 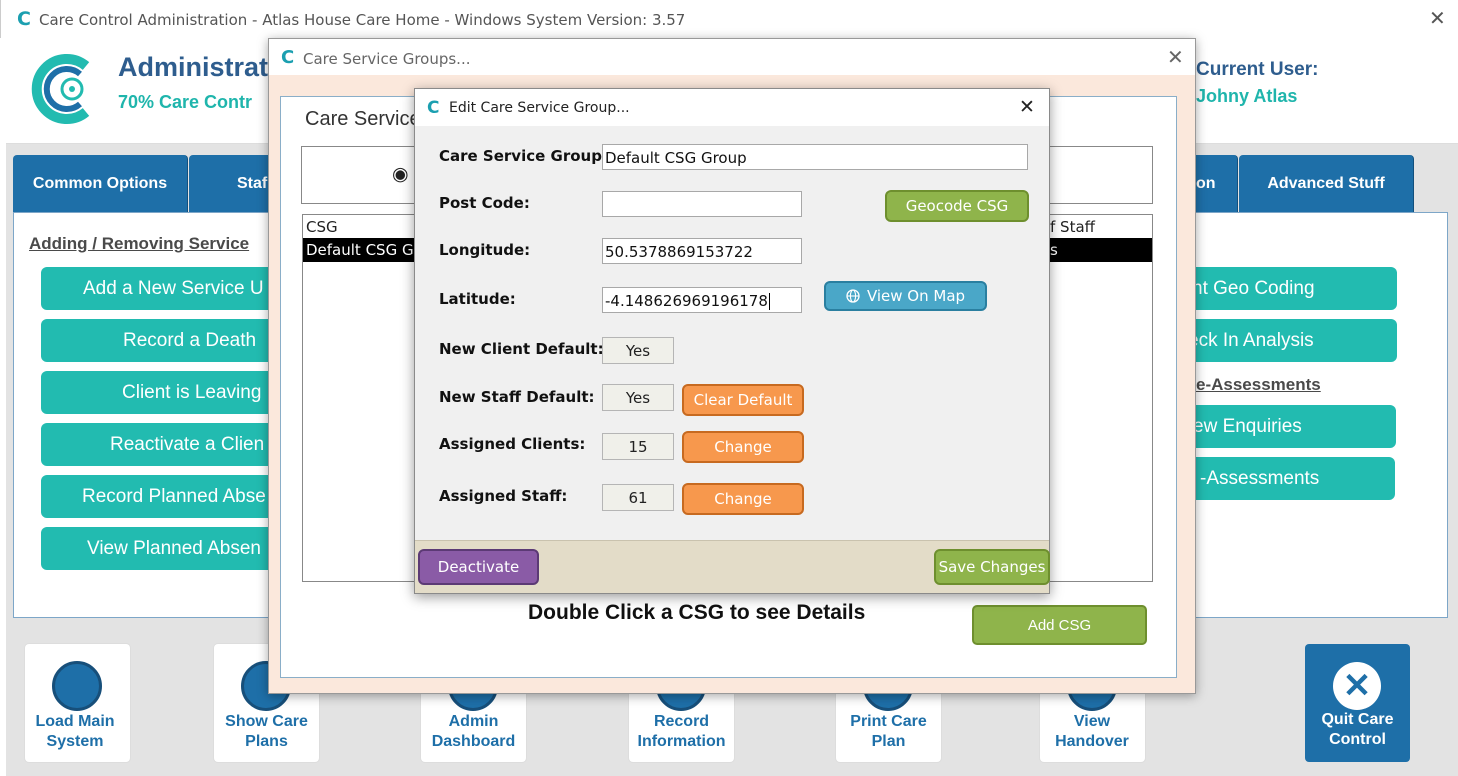 I want to click on latitude-label: Latitude:, so click(x=477, y=299).